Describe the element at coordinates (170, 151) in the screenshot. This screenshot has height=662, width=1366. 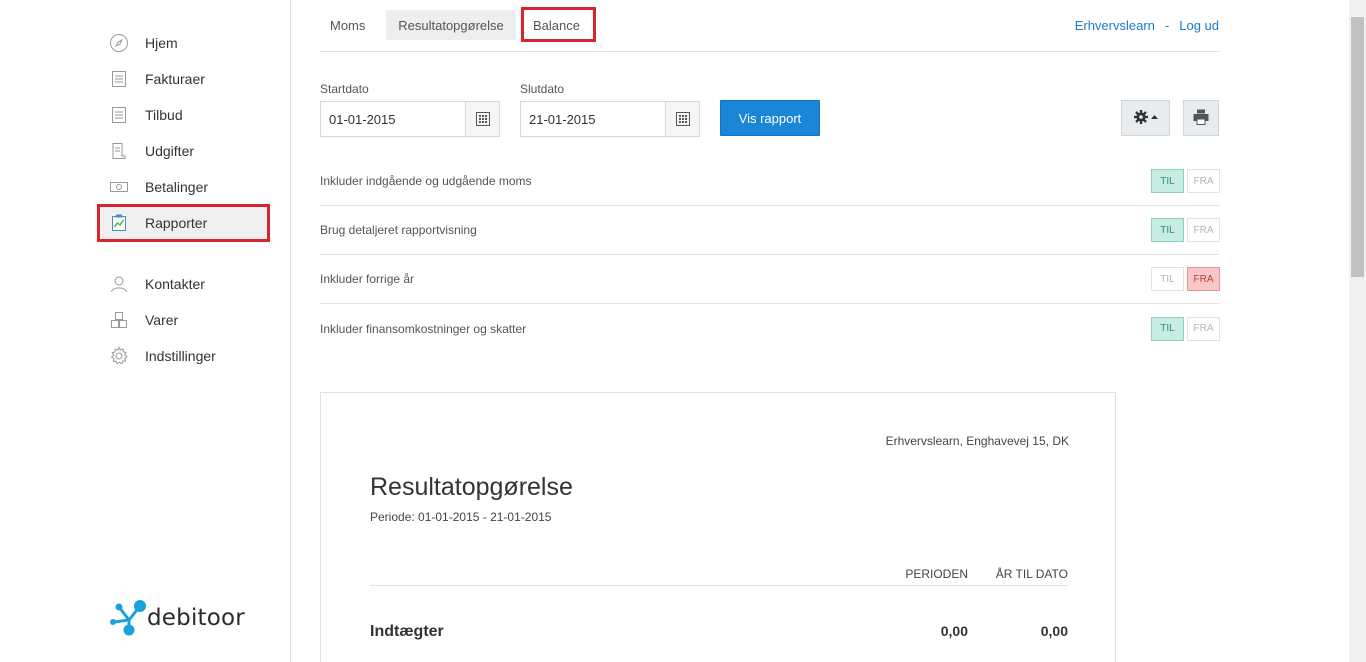
I see `sidebar-item-label: Udgifter` at that location.